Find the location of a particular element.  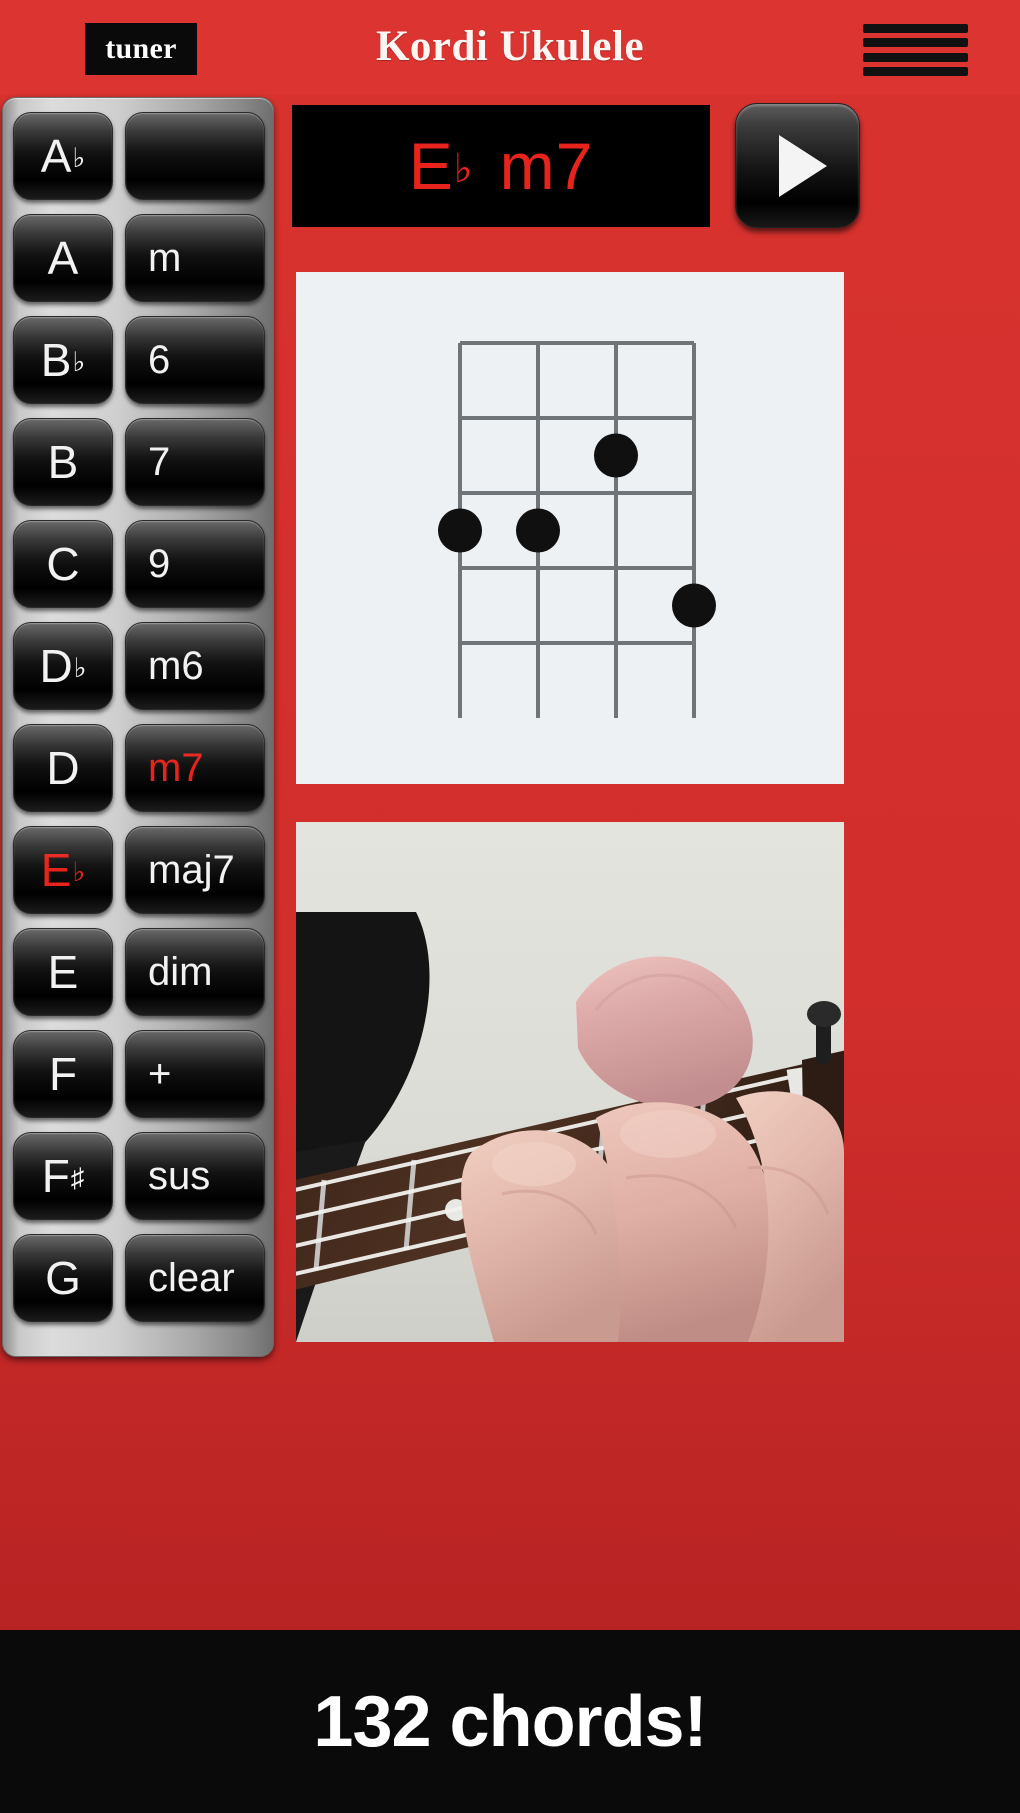

modifier-key-clear: clear is located at coordinates (195, 1278).